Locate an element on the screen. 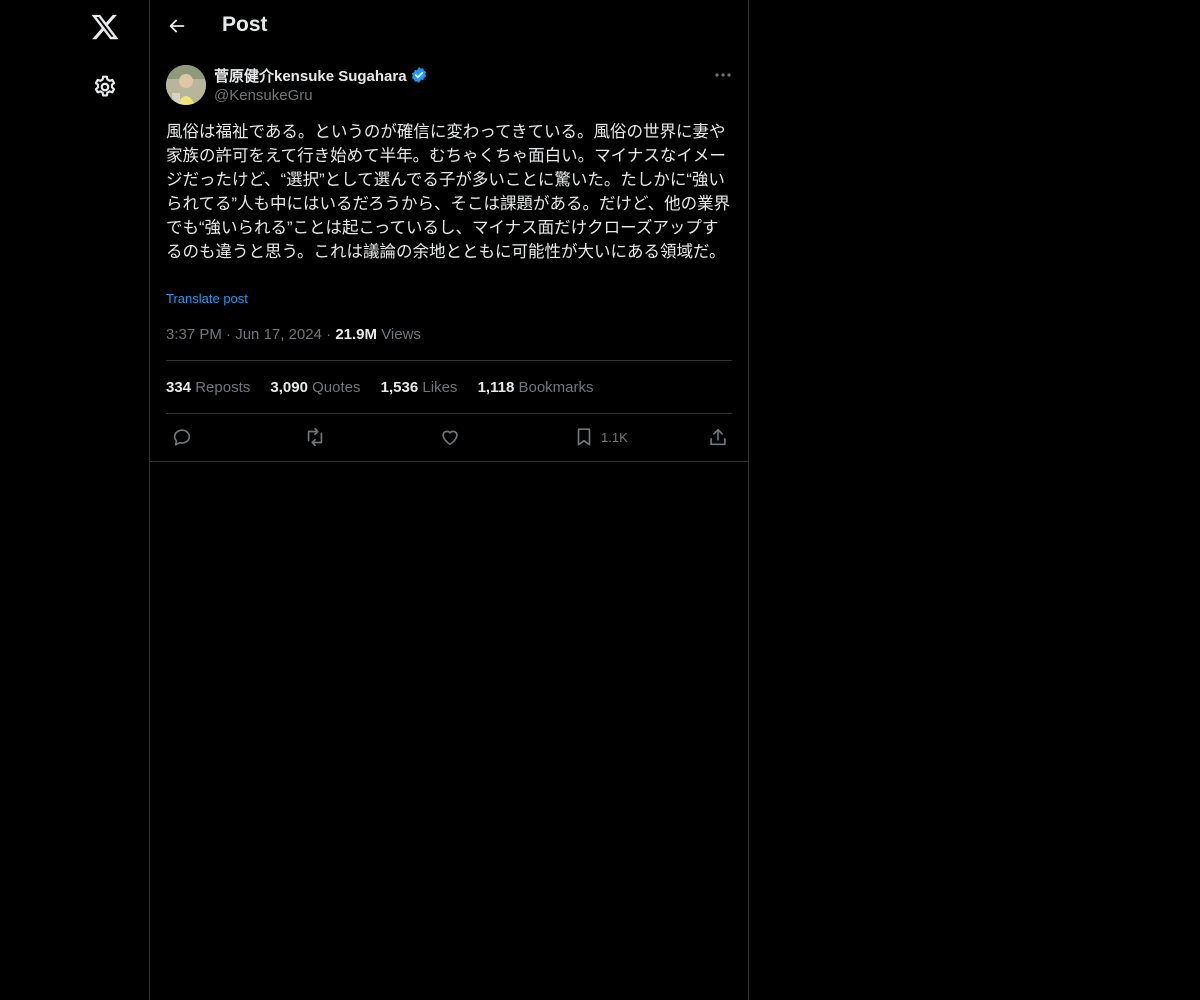 This screenshot has width=1200, height=1000. arrow-left-icon is located at coordinates (177, 26).